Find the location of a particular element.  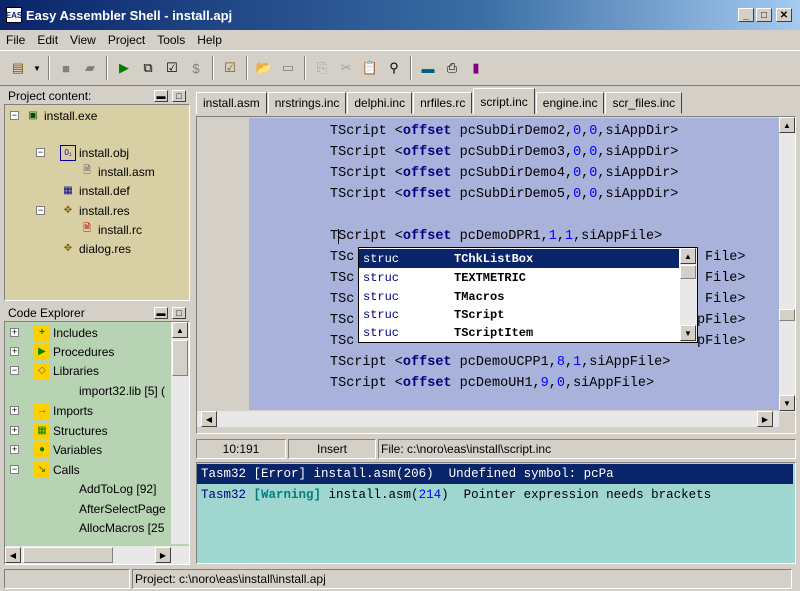

dropdown-arrow-icon: ▼ is located at coordinates (37, 68).